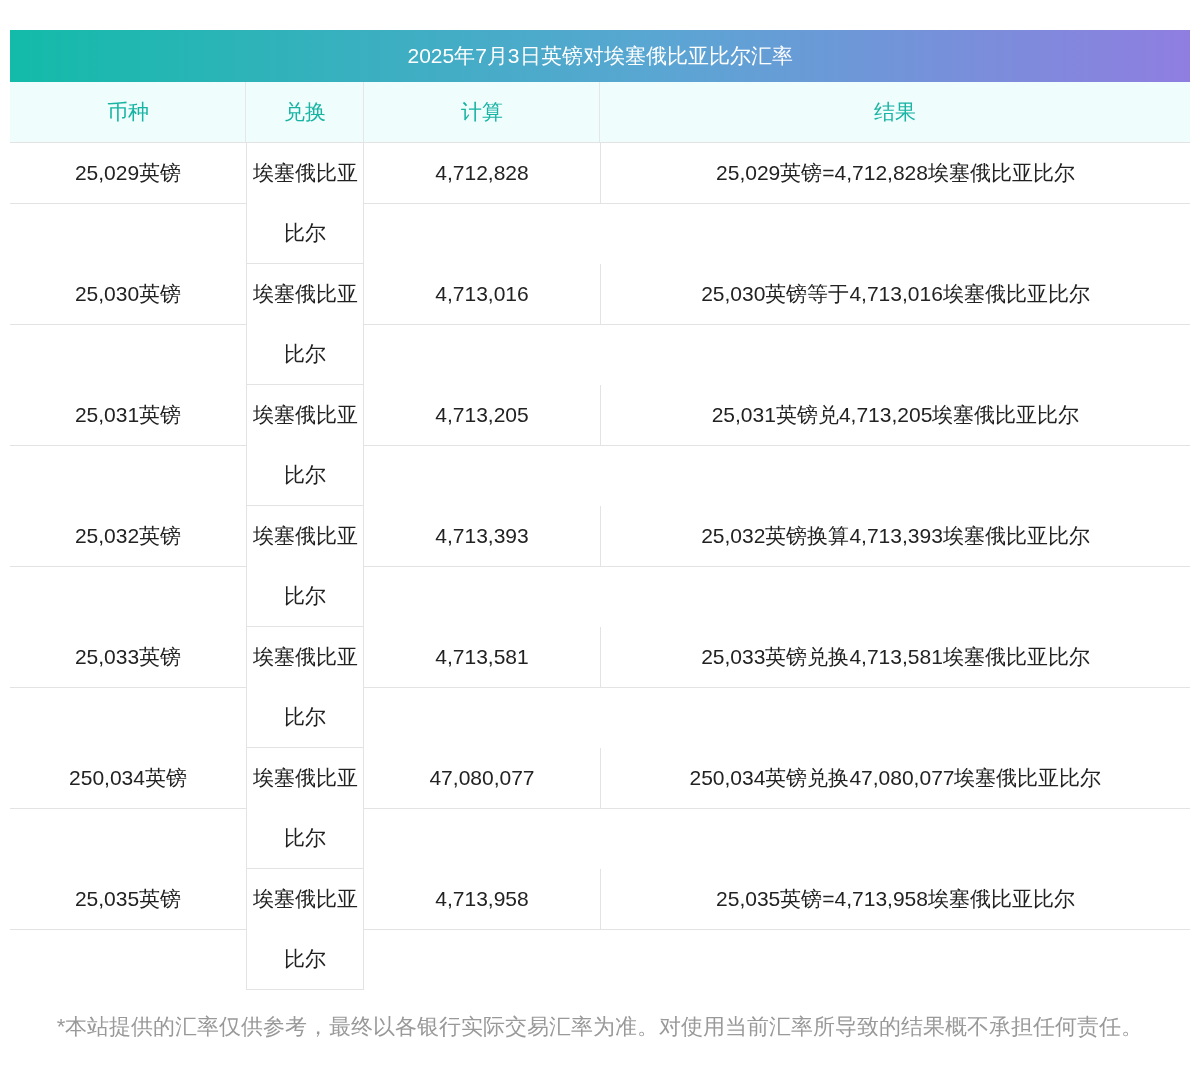 This screenshot has width=1200, height=1092. What do you see at coordinates (895, 536) in the screenshot?
I see `table-cell: 25,032英镑换算4,713,393埃塞俄比亚比尔` at bounding box center [895, 536].